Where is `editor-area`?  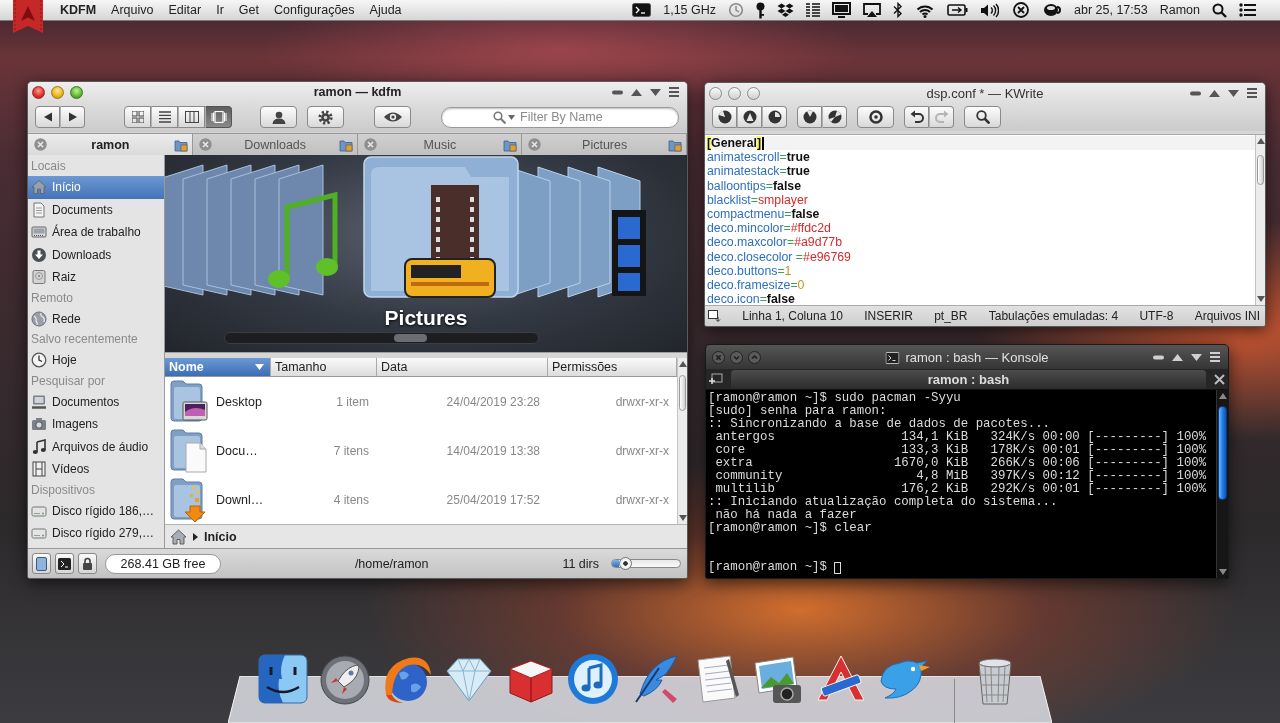 editor-area is located at coordinates (980, 220).